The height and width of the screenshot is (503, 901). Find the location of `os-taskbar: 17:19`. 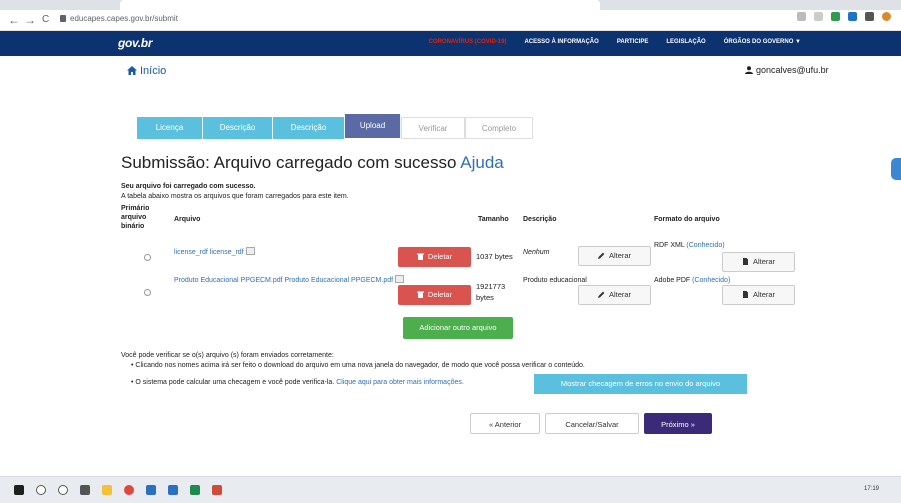

os-taskbar: 17:19 is located at coordinates (450, 489).